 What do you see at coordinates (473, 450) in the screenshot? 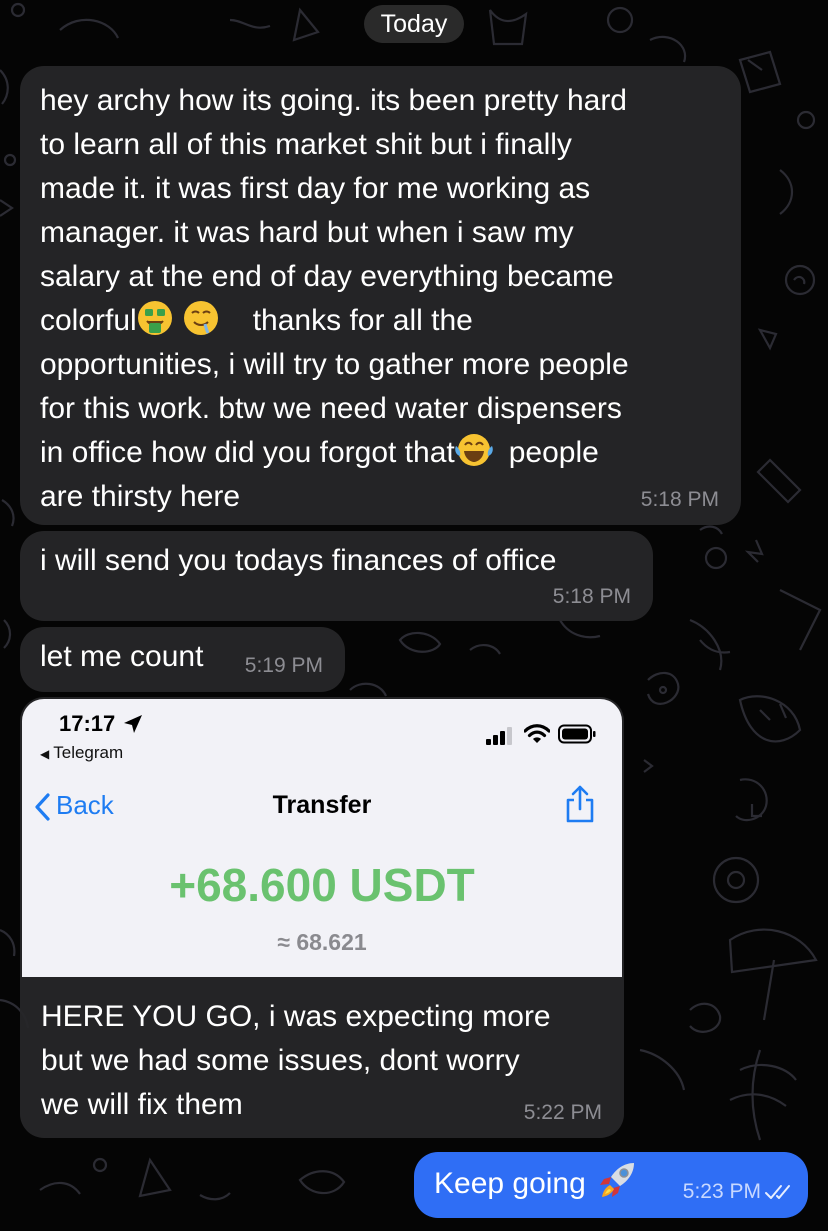
I see `face-with-tears-of-joy-icon` at bounding box center [473, 450].